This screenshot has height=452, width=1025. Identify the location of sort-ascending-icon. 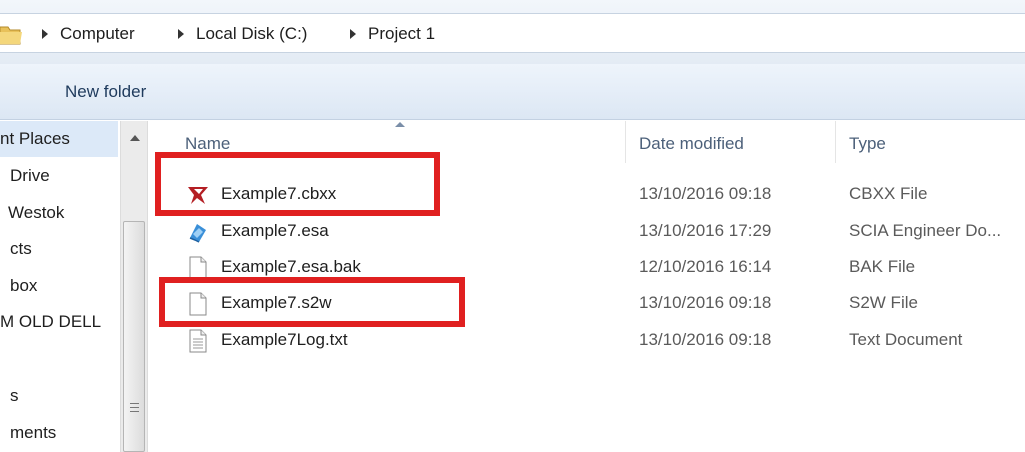
(400, 124).